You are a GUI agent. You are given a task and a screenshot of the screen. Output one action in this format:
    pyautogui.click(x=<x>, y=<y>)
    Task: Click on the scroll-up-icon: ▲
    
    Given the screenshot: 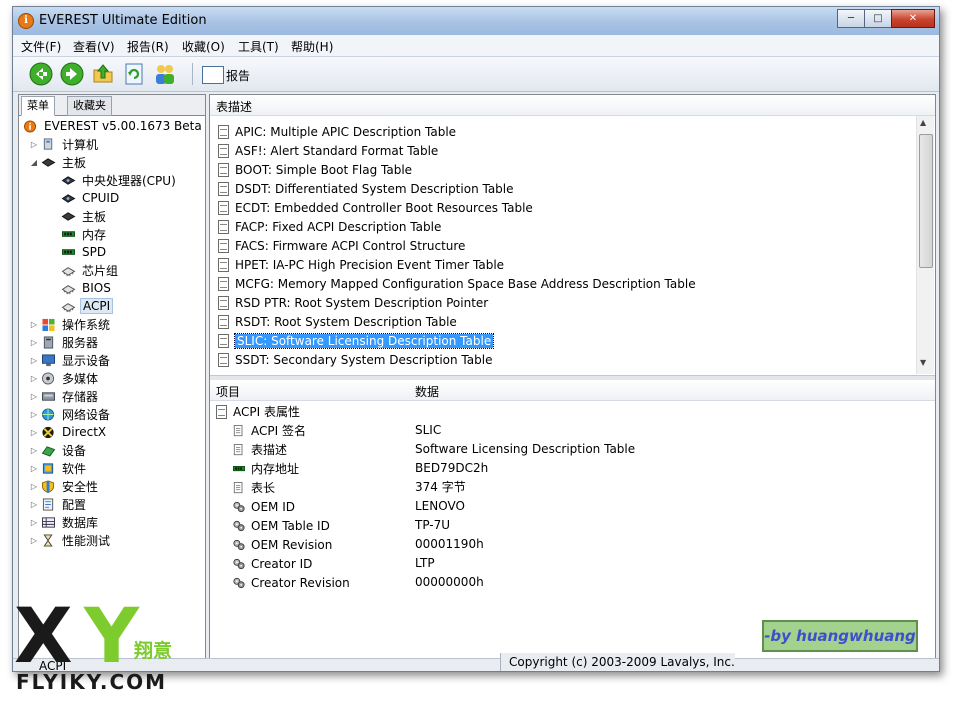 What is the action you would take?
    pyautogui.click(x=923, y=122)
    